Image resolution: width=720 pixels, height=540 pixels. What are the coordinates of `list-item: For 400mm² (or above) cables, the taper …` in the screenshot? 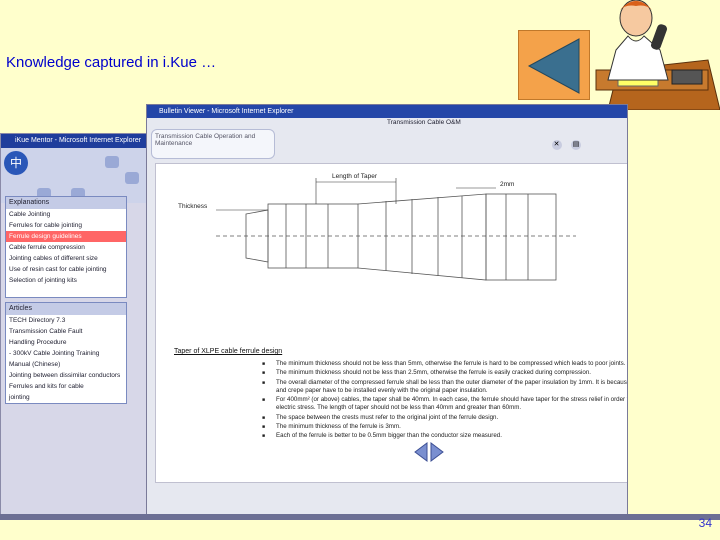 It's located at (444, 404).